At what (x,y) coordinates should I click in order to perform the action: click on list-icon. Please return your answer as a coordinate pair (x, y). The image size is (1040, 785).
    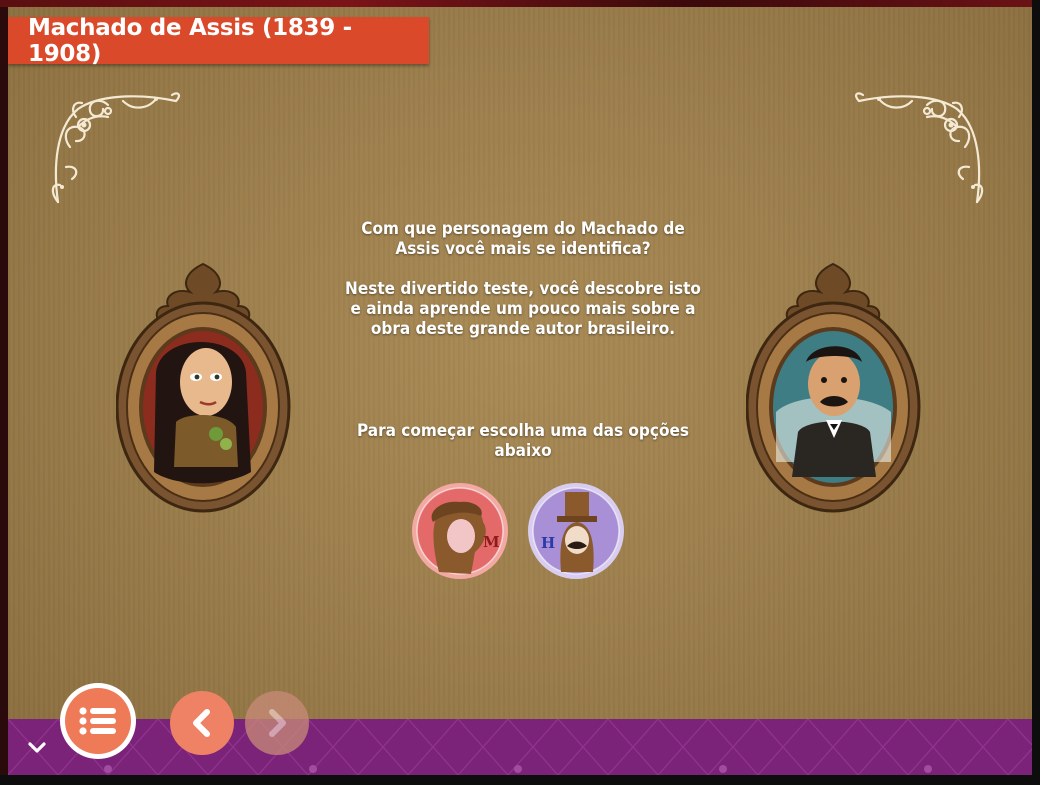
    Looking at the image, I should click on (97, 721).